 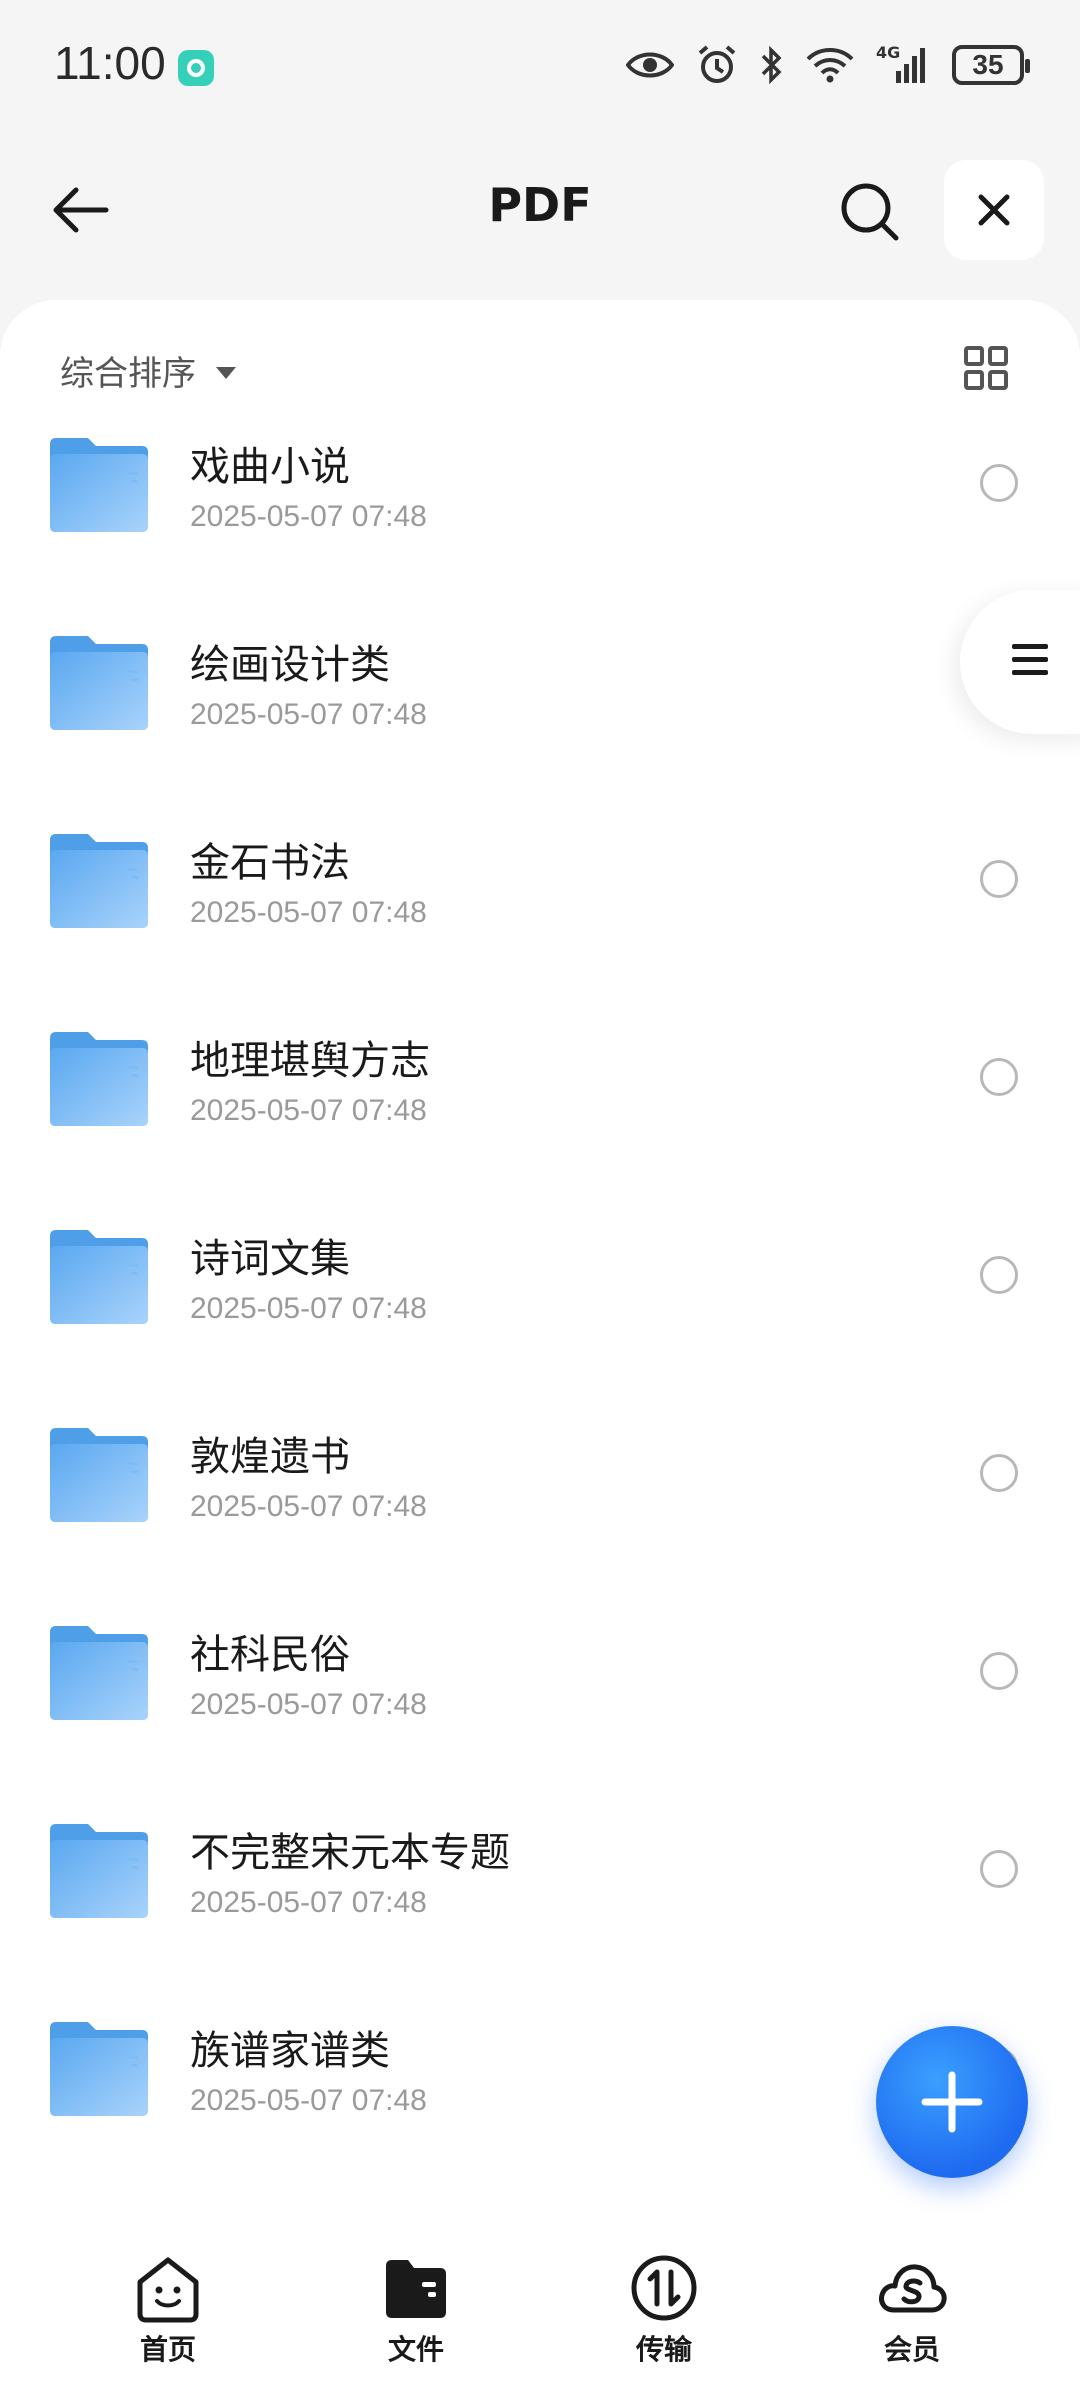 What do you see at coordinates (270, 1259) in the screenshot?
I see `file-name: 诗词文集` at bounding box center [270, 1259].